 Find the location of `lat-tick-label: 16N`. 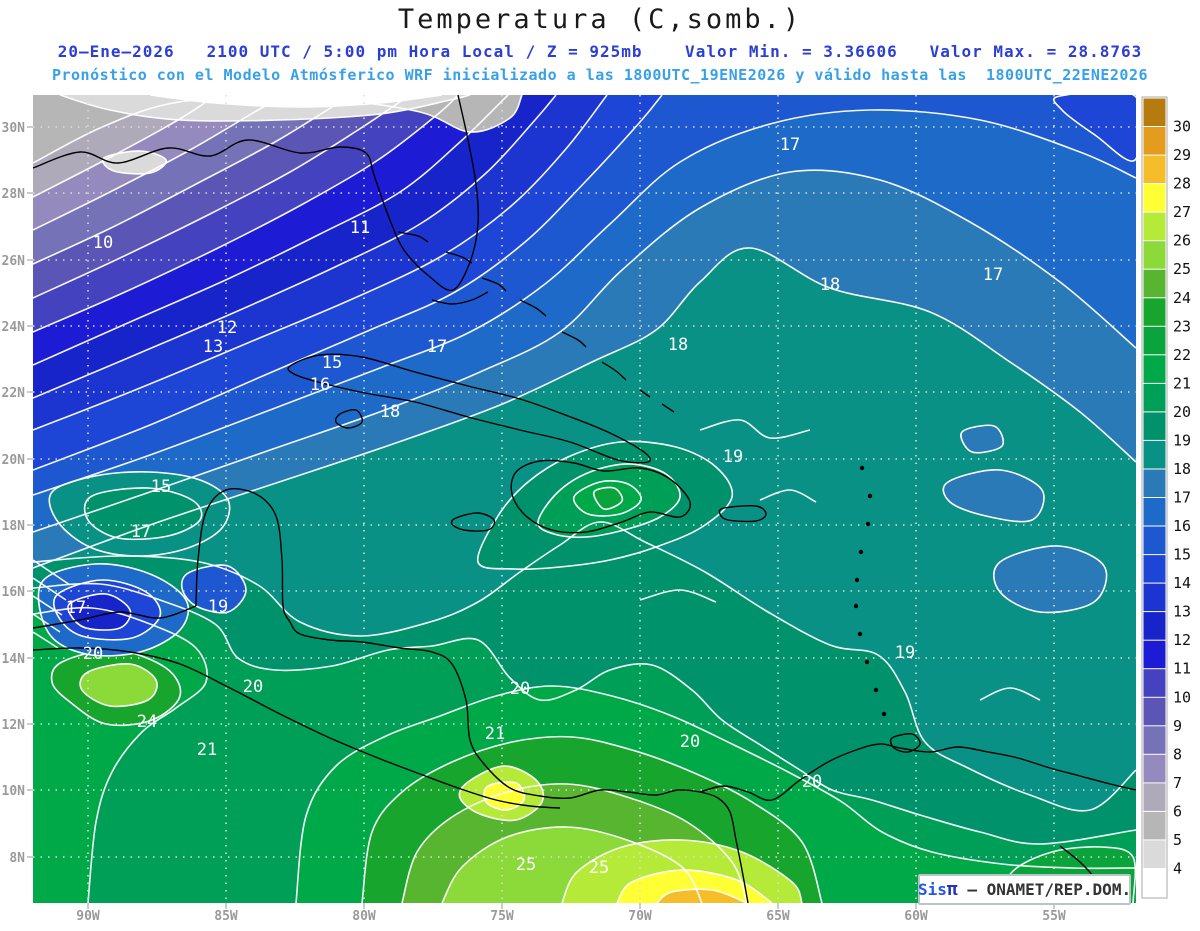

lat-tick-label: 16N is located at coordinates (14, 592).